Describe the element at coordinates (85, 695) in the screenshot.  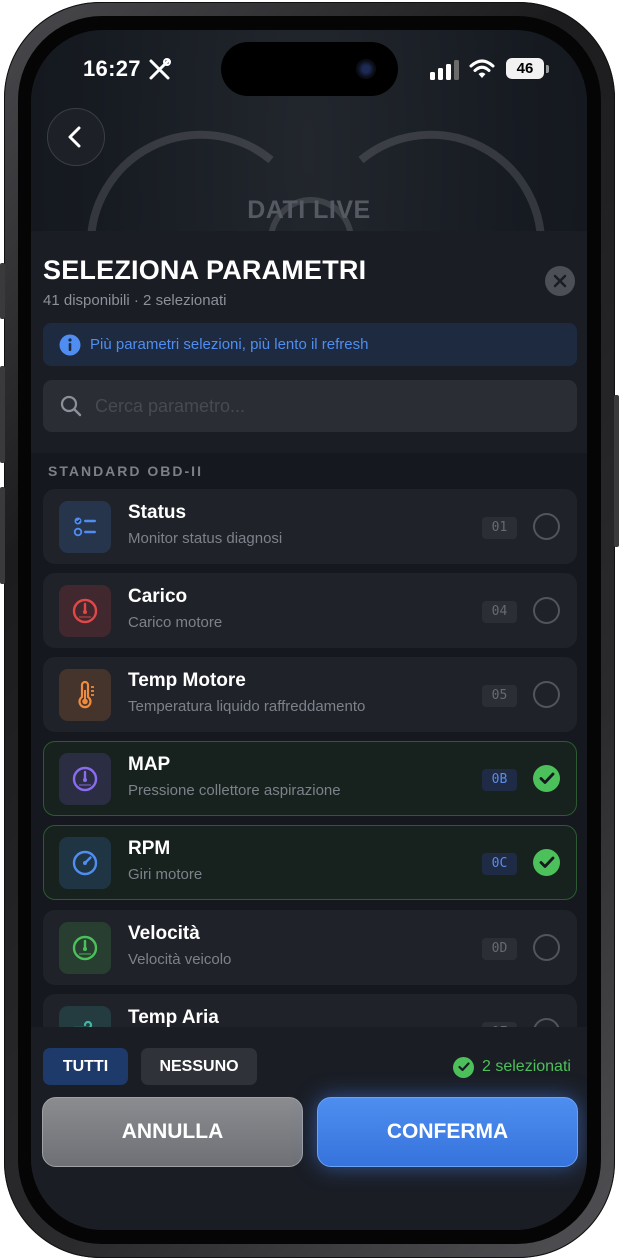
I see `thermometer-icon` at that location.